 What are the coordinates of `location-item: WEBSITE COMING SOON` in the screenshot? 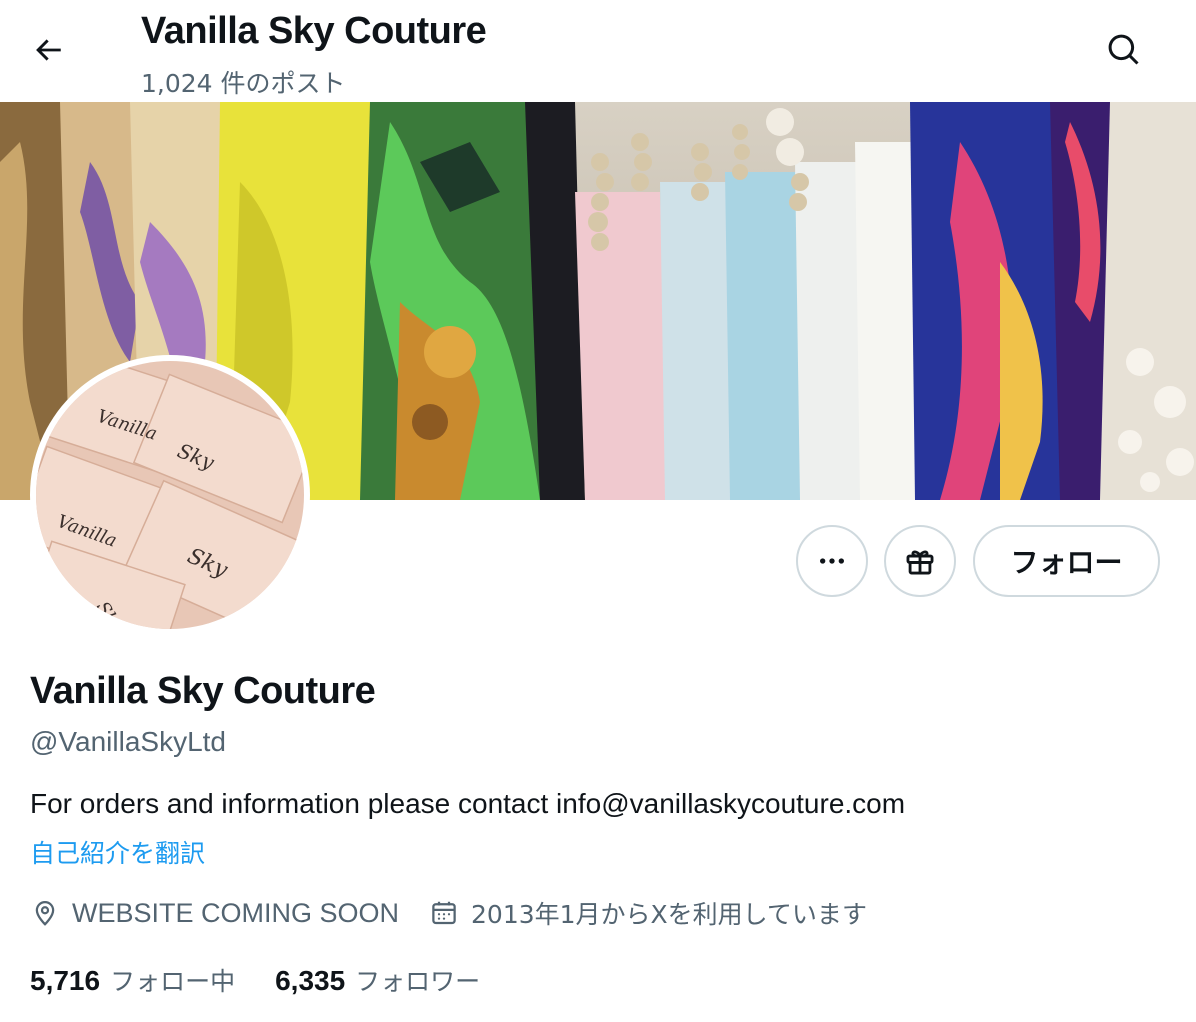 It's located at (214, 913).